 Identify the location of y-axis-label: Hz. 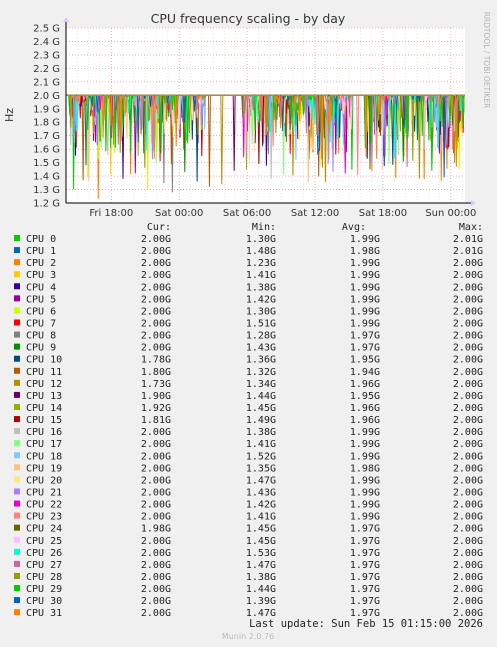
(9, 115).